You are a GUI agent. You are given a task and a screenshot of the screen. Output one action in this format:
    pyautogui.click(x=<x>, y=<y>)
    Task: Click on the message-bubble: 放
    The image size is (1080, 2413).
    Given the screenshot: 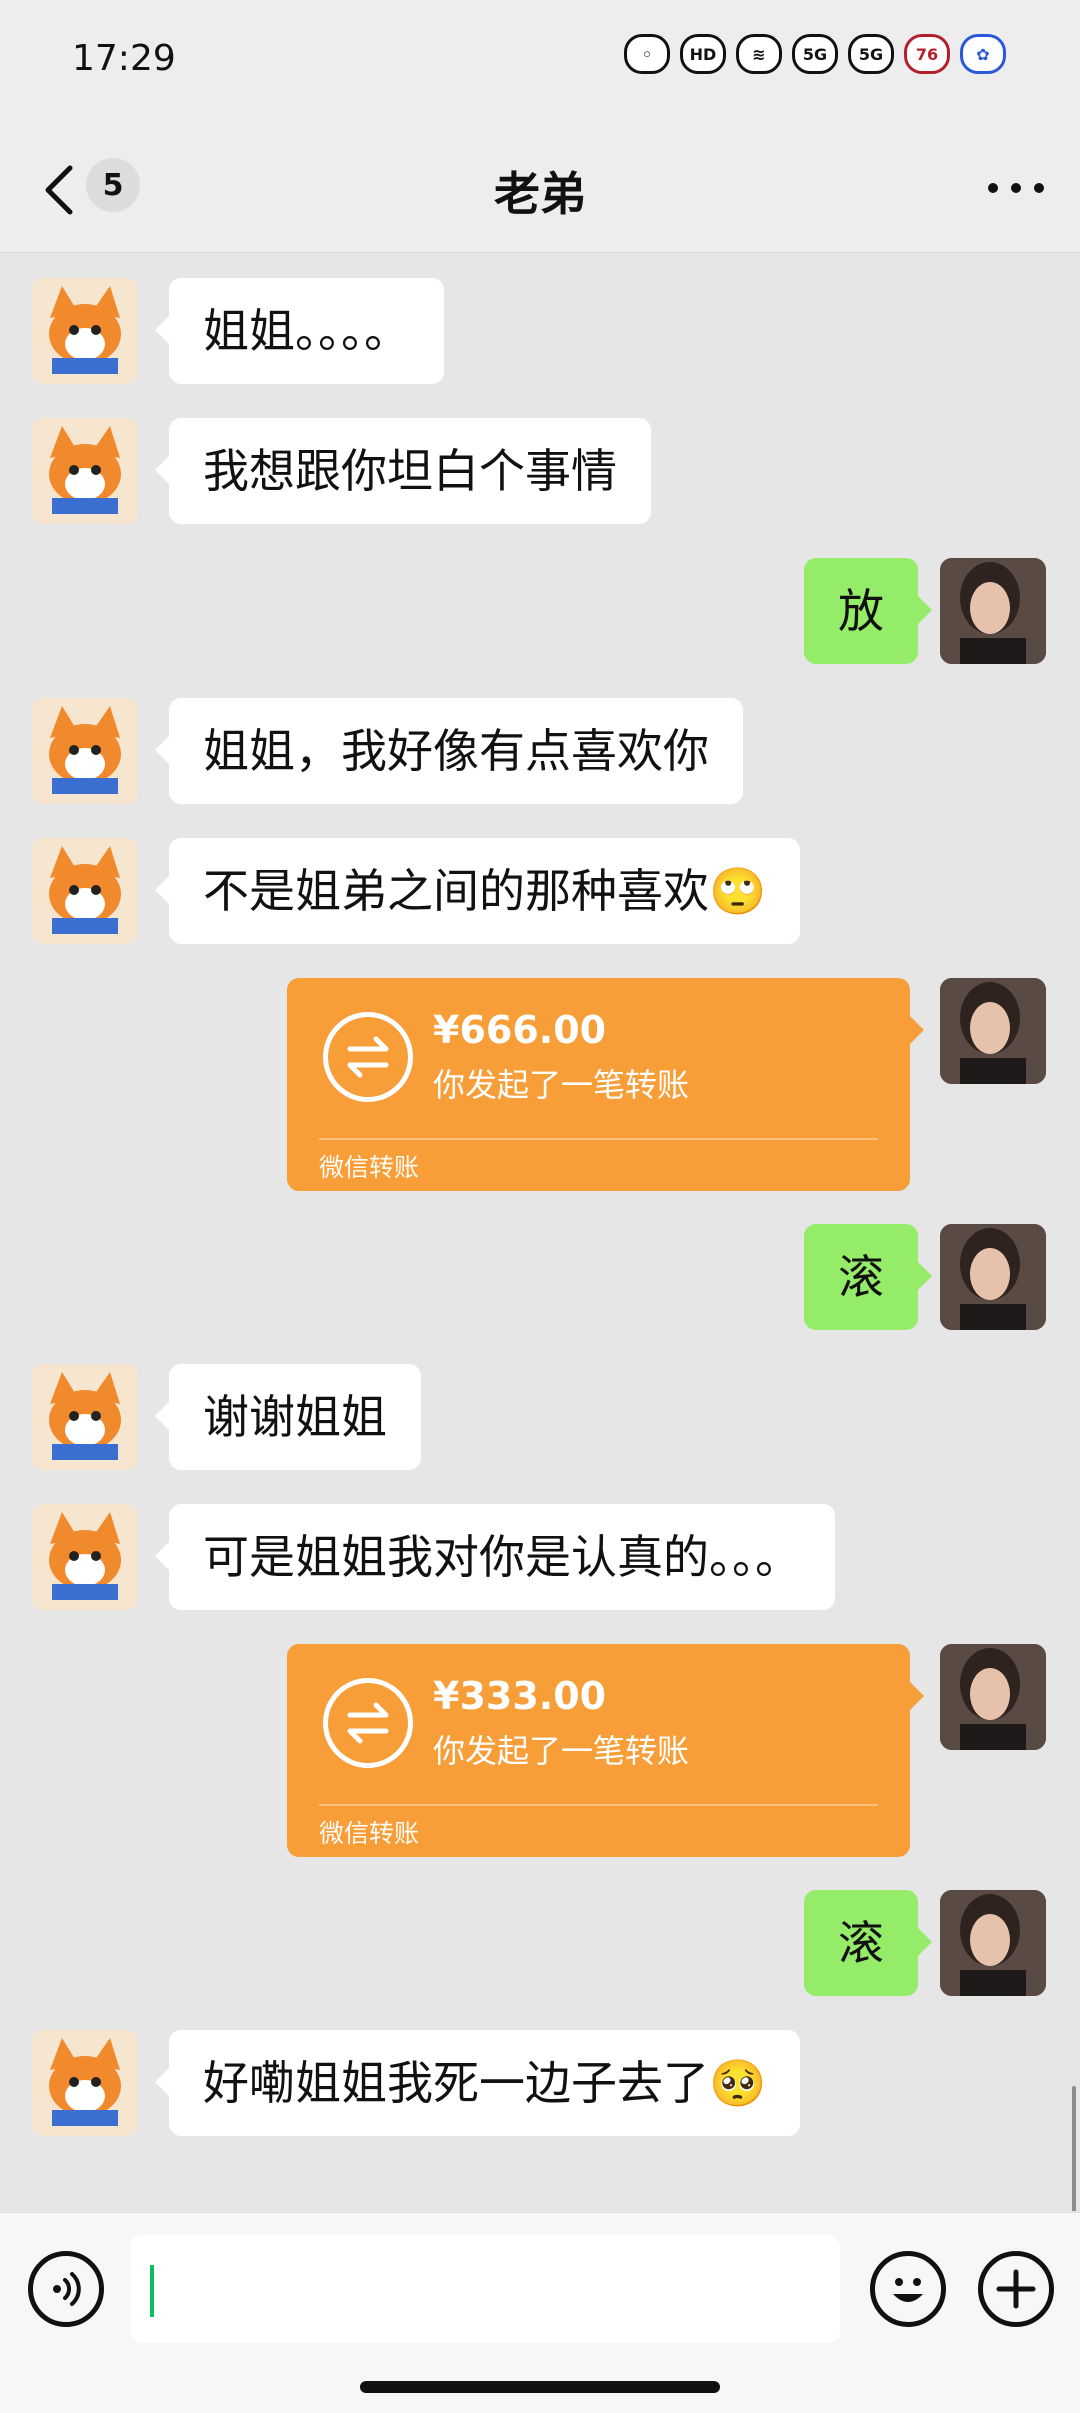 What is the action you would take?
    pyautogui.click(x=868, y=611)
    